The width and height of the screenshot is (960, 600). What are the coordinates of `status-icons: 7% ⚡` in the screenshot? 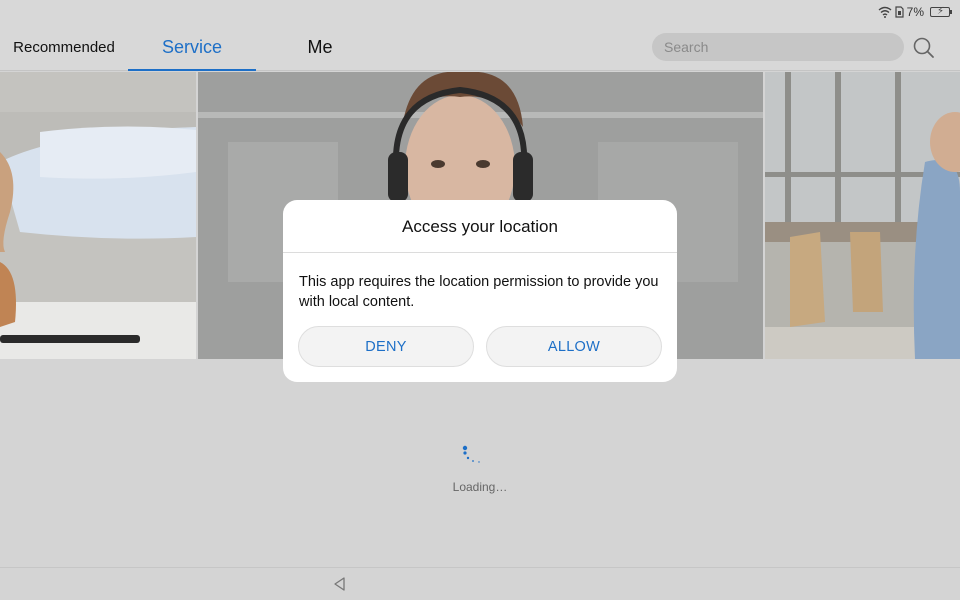 It's located at (915, 12).